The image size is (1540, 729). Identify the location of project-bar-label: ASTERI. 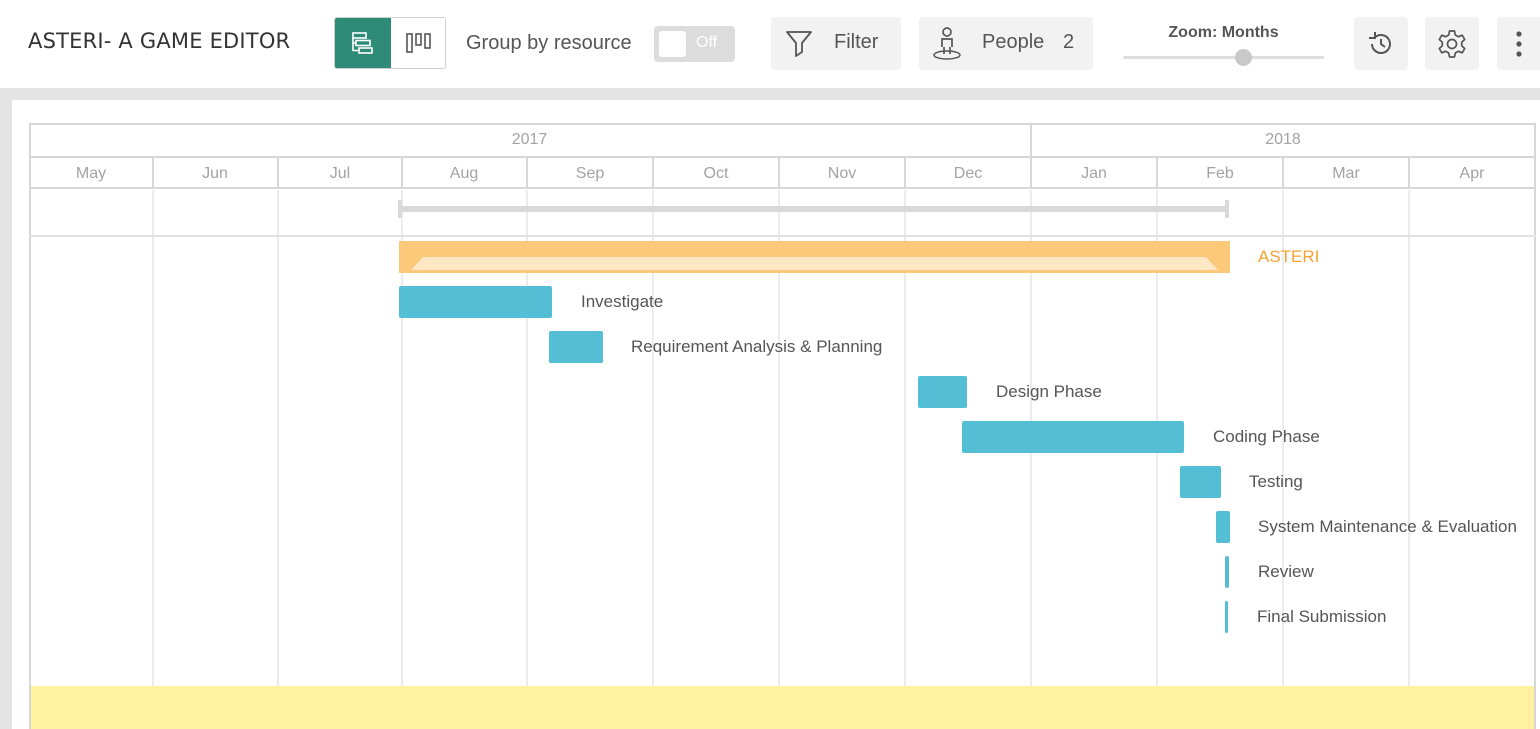
(1288, 257).